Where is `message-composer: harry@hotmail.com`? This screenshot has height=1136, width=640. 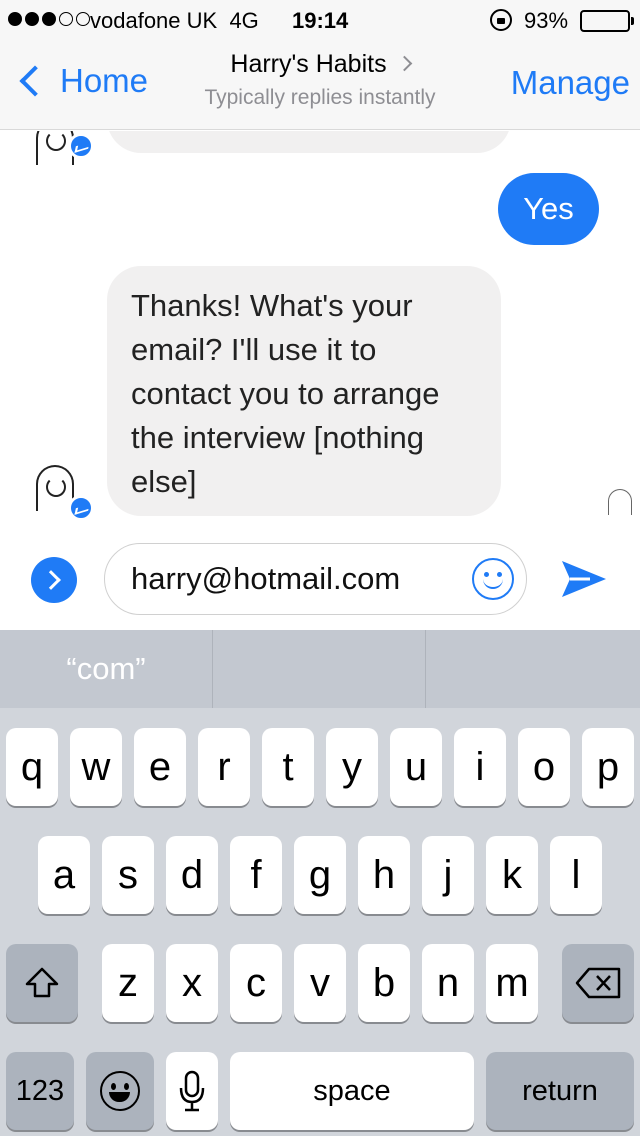
message-composer: harry@hotmail.com is located at coordinates (320, 580).